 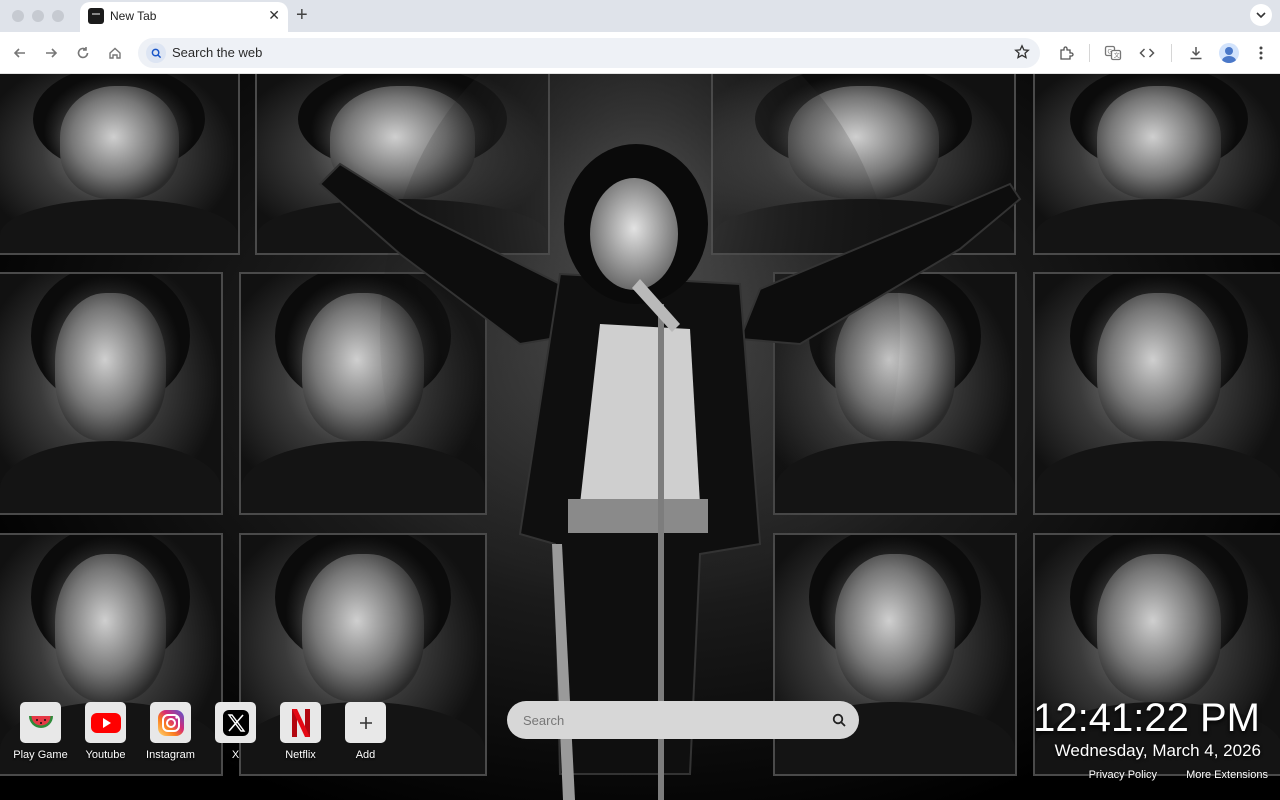 I want to click on shortcut-x: X, so click(x=235, y=734).